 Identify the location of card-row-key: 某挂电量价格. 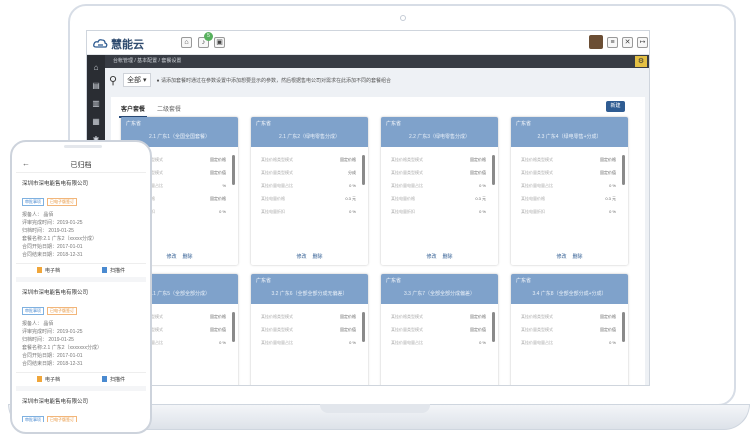
(273, 198).